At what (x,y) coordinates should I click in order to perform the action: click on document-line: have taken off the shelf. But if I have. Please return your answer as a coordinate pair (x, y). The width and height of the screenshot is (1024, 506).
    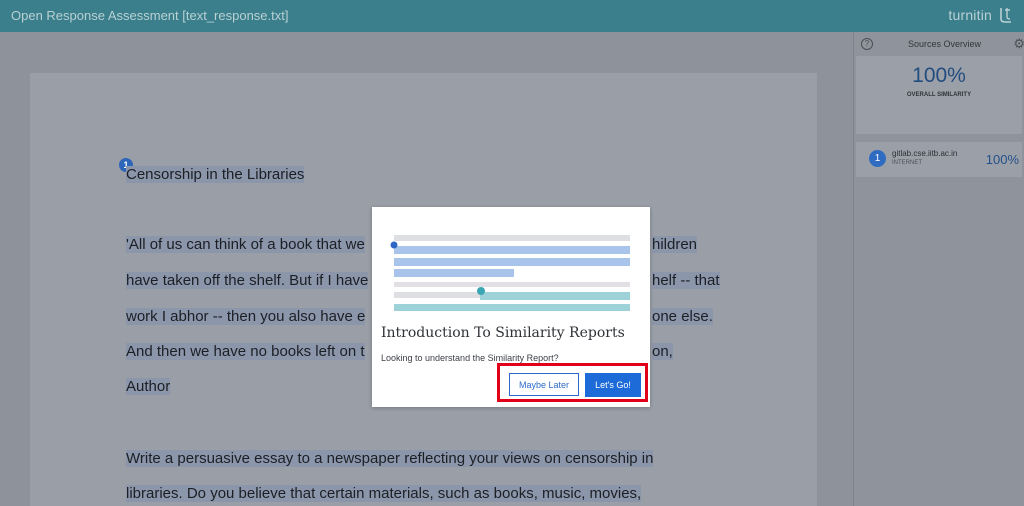
    Looking at the image, I should click on (247, 280).